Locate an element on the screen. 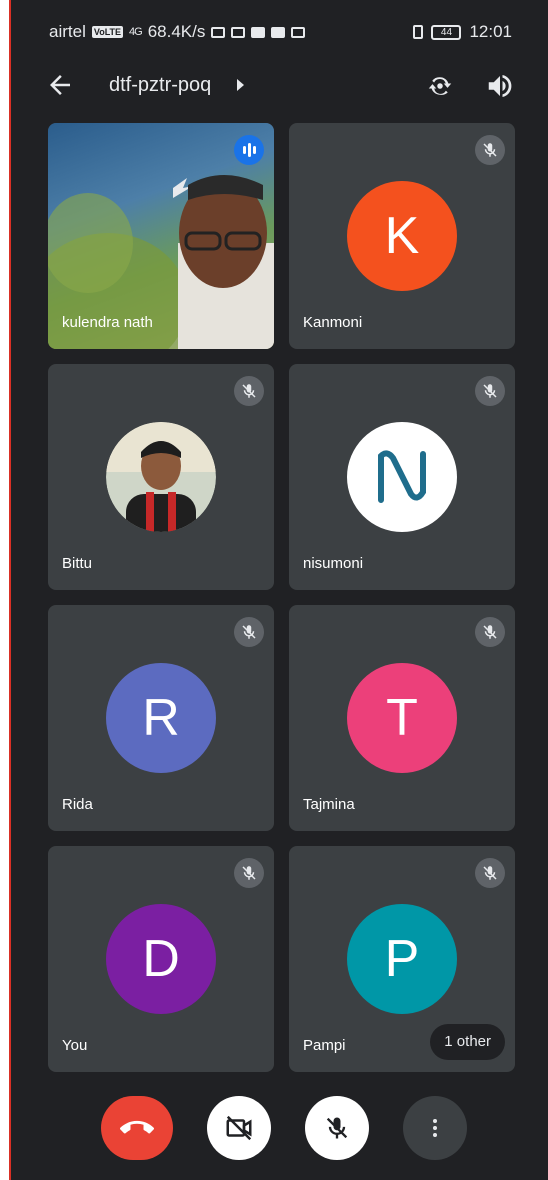  participant-name: Bittu is located at coordinates (77, 563).